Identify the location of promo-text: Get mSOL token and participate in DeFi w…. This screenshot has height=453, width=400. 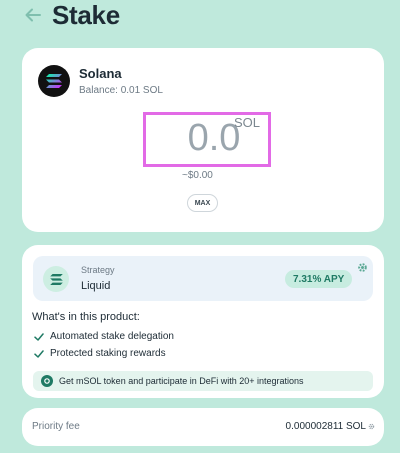
(181, 381).